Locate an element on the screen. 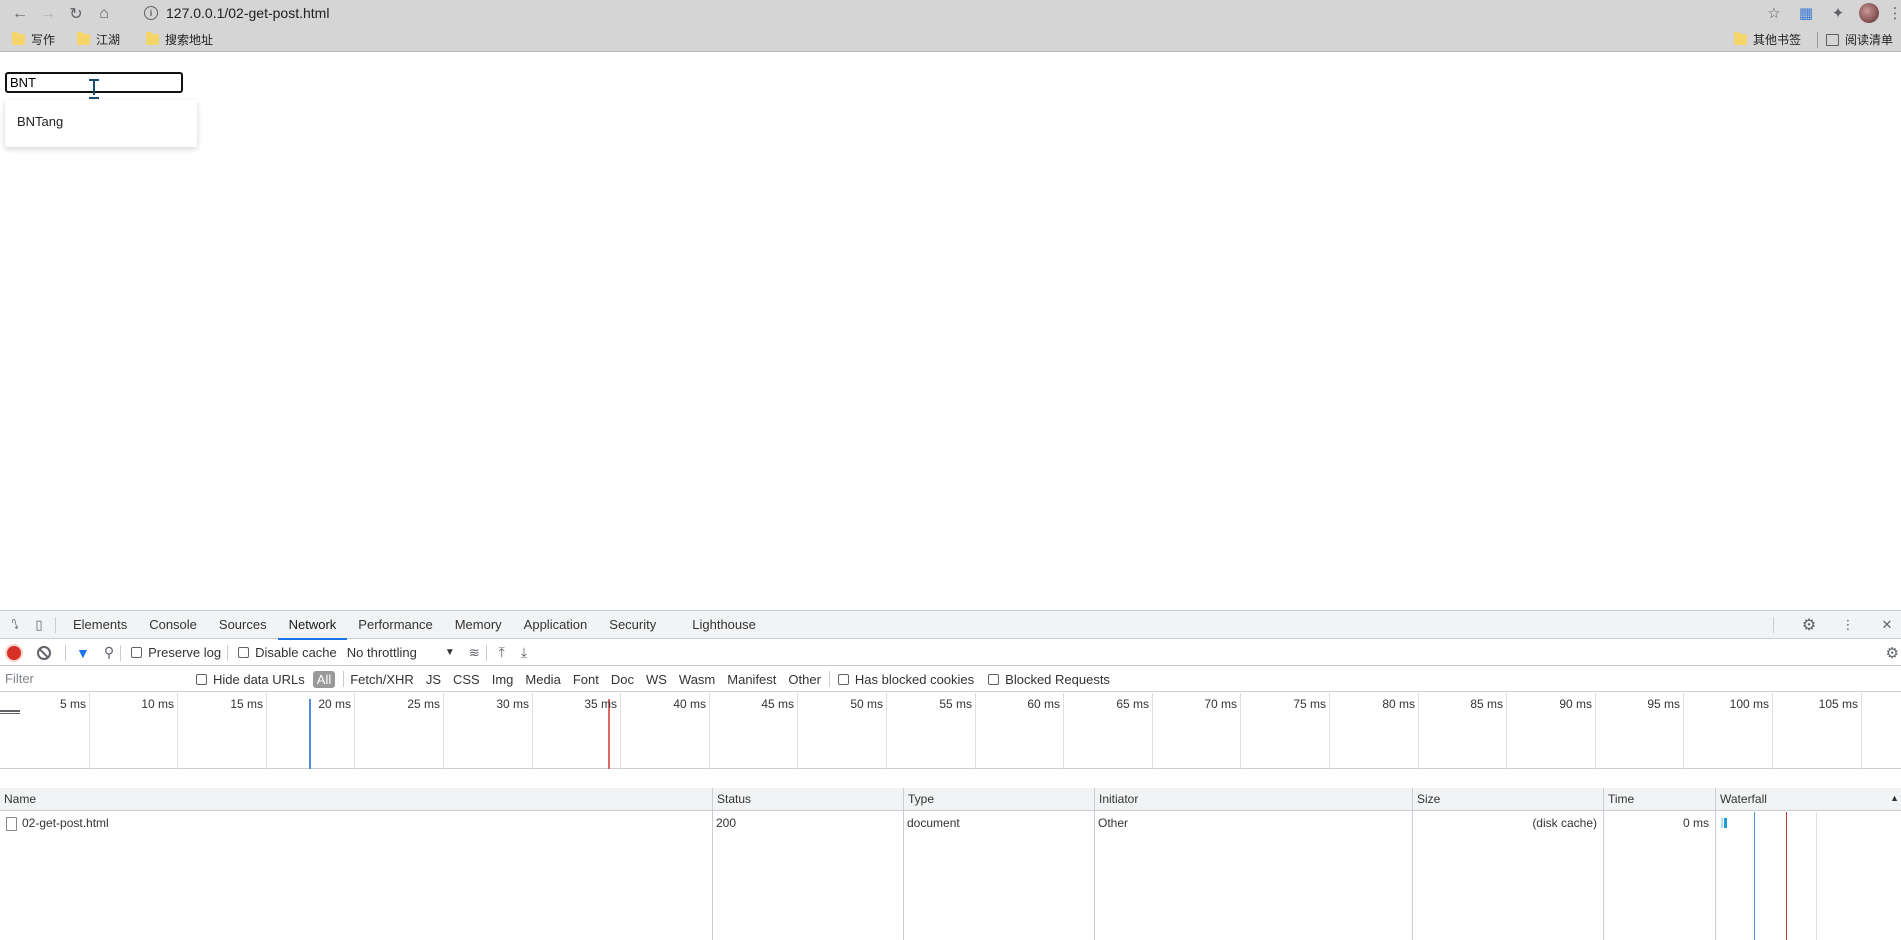 Image resolution: width=1901 pixels, height=940 pixels. other-bookmarks: 其他书签 is located at coordinates (1767, 39).